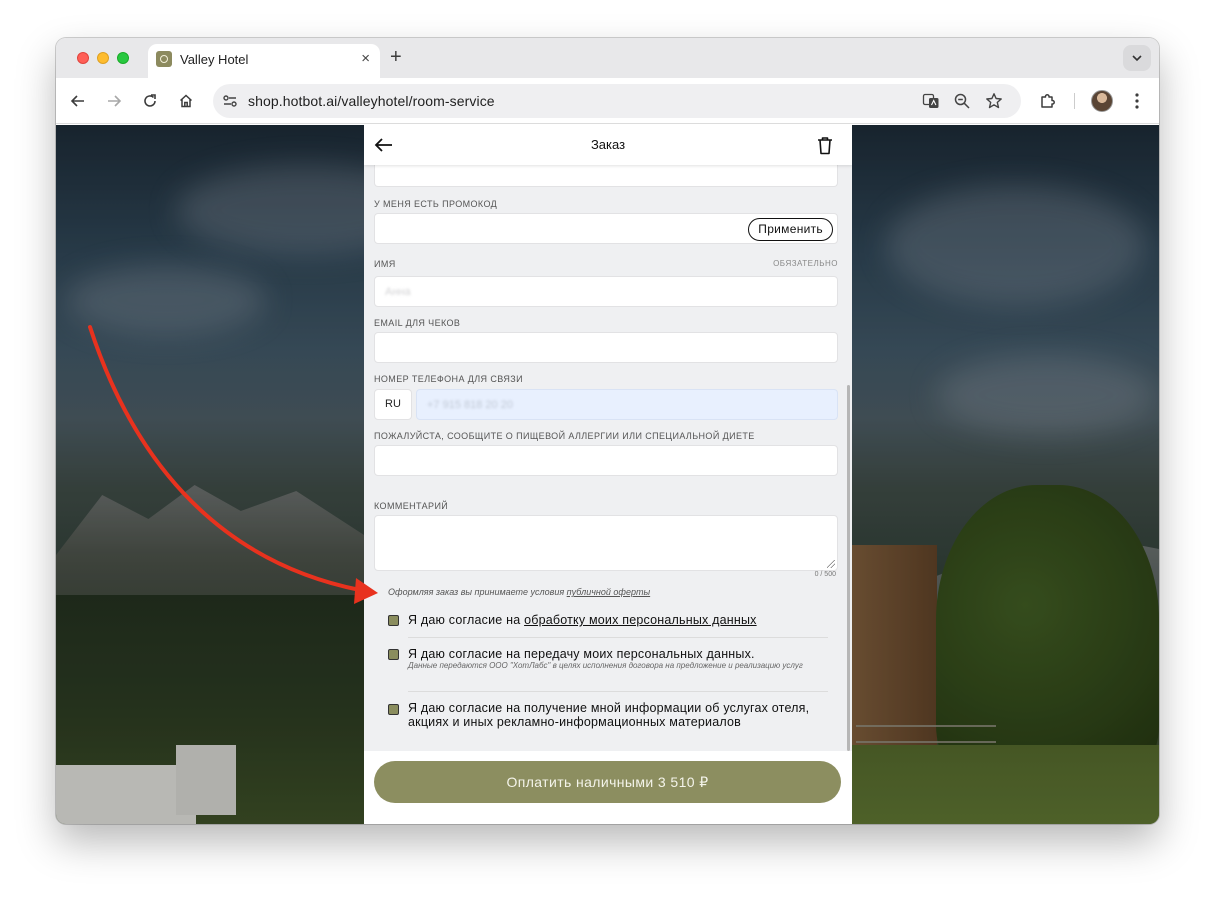 This screenshot has width=1215, height=898. Describe the element at coordinates (1102, 101) in the screenshot. I see `profile-avatar` at that location.